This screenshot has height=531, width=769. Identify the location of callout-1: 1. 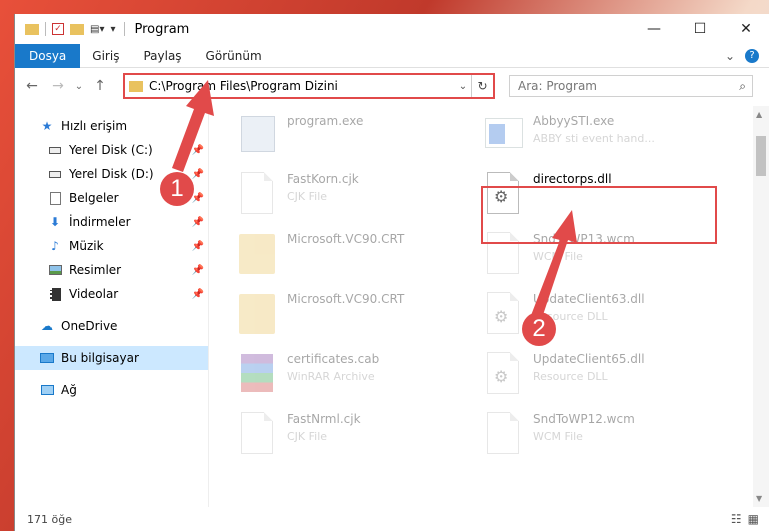
(177, 189).